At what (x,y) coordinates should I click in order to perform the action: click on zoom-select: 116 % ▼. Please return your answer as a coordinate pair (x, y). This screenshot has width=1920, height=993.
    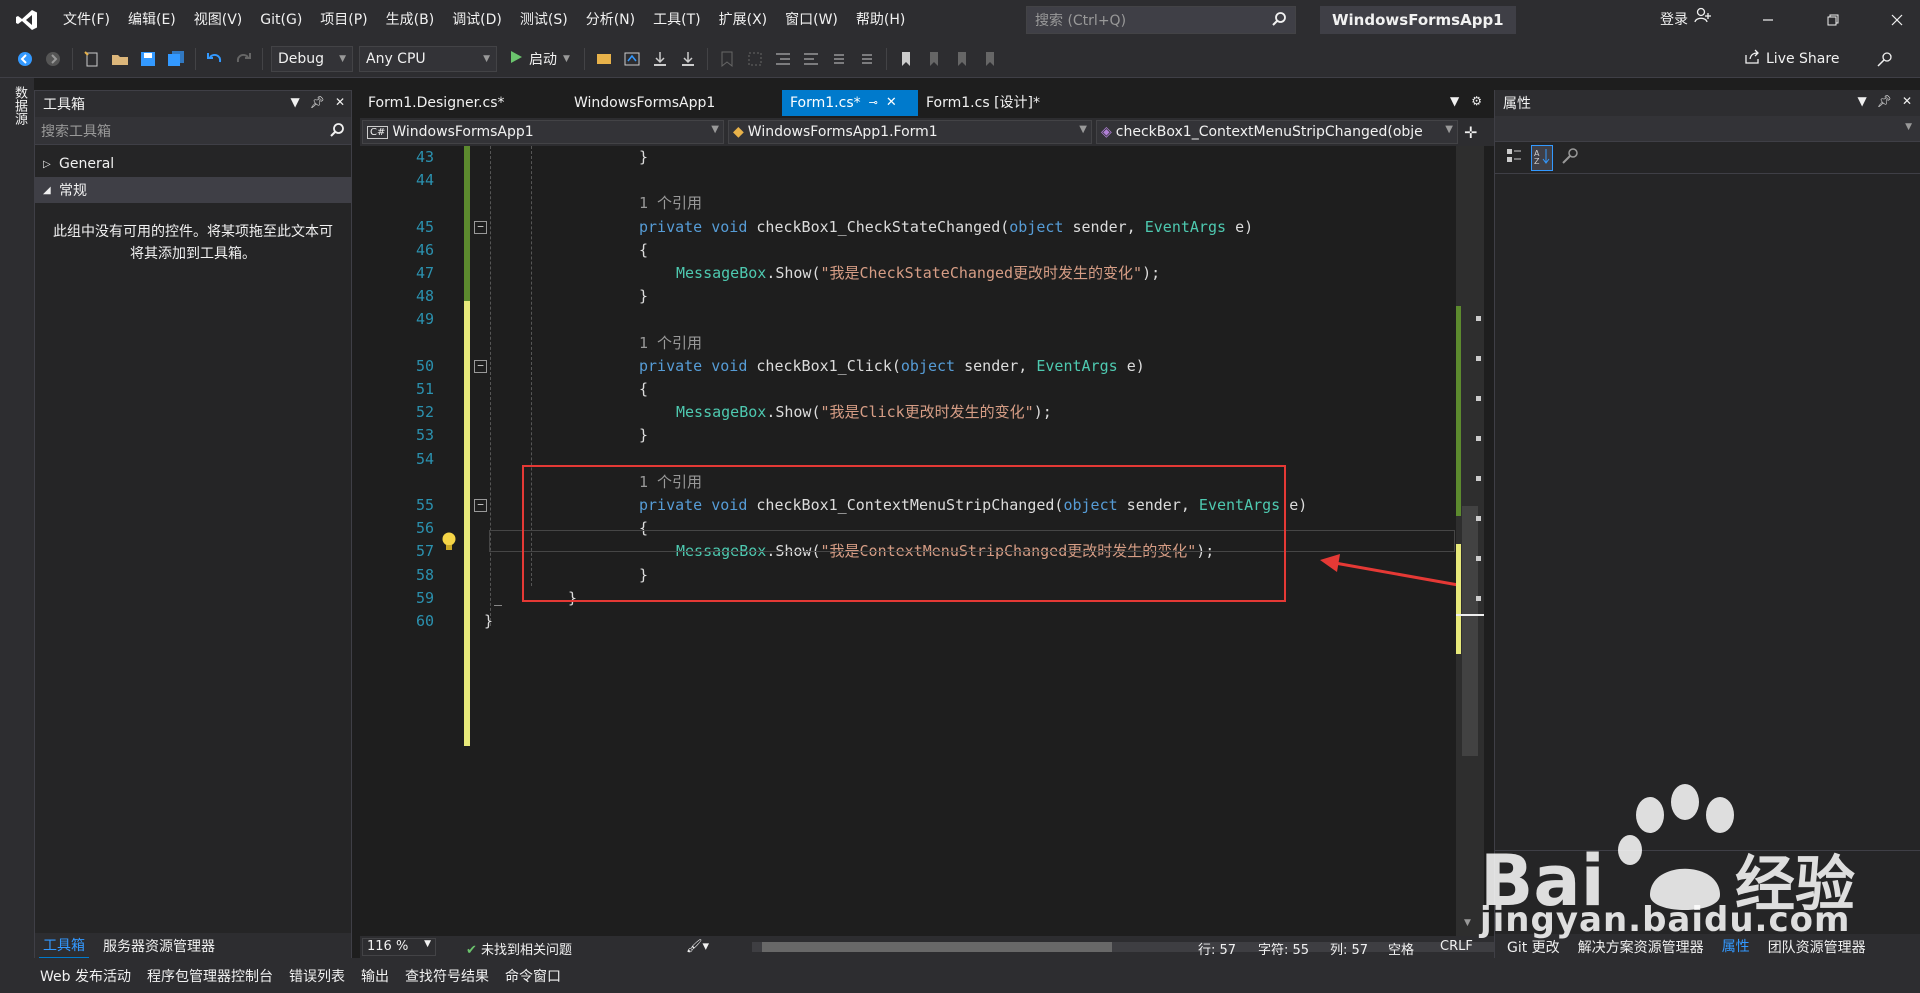
    Looking at the image, I should click on (399, 947).